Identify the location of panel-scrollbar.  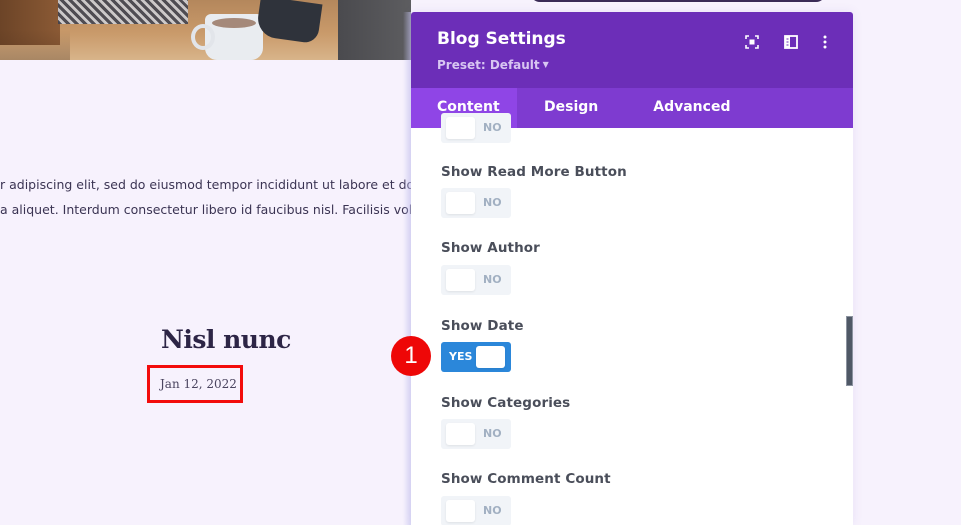
(849, 351).